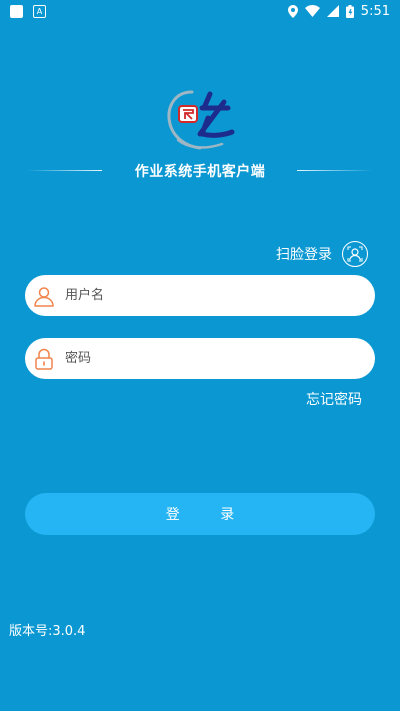 This screenshot has height=711, width=400. Describe the element at coordinates (292, 11) in the screenshot. I see `location-icon` at that location.